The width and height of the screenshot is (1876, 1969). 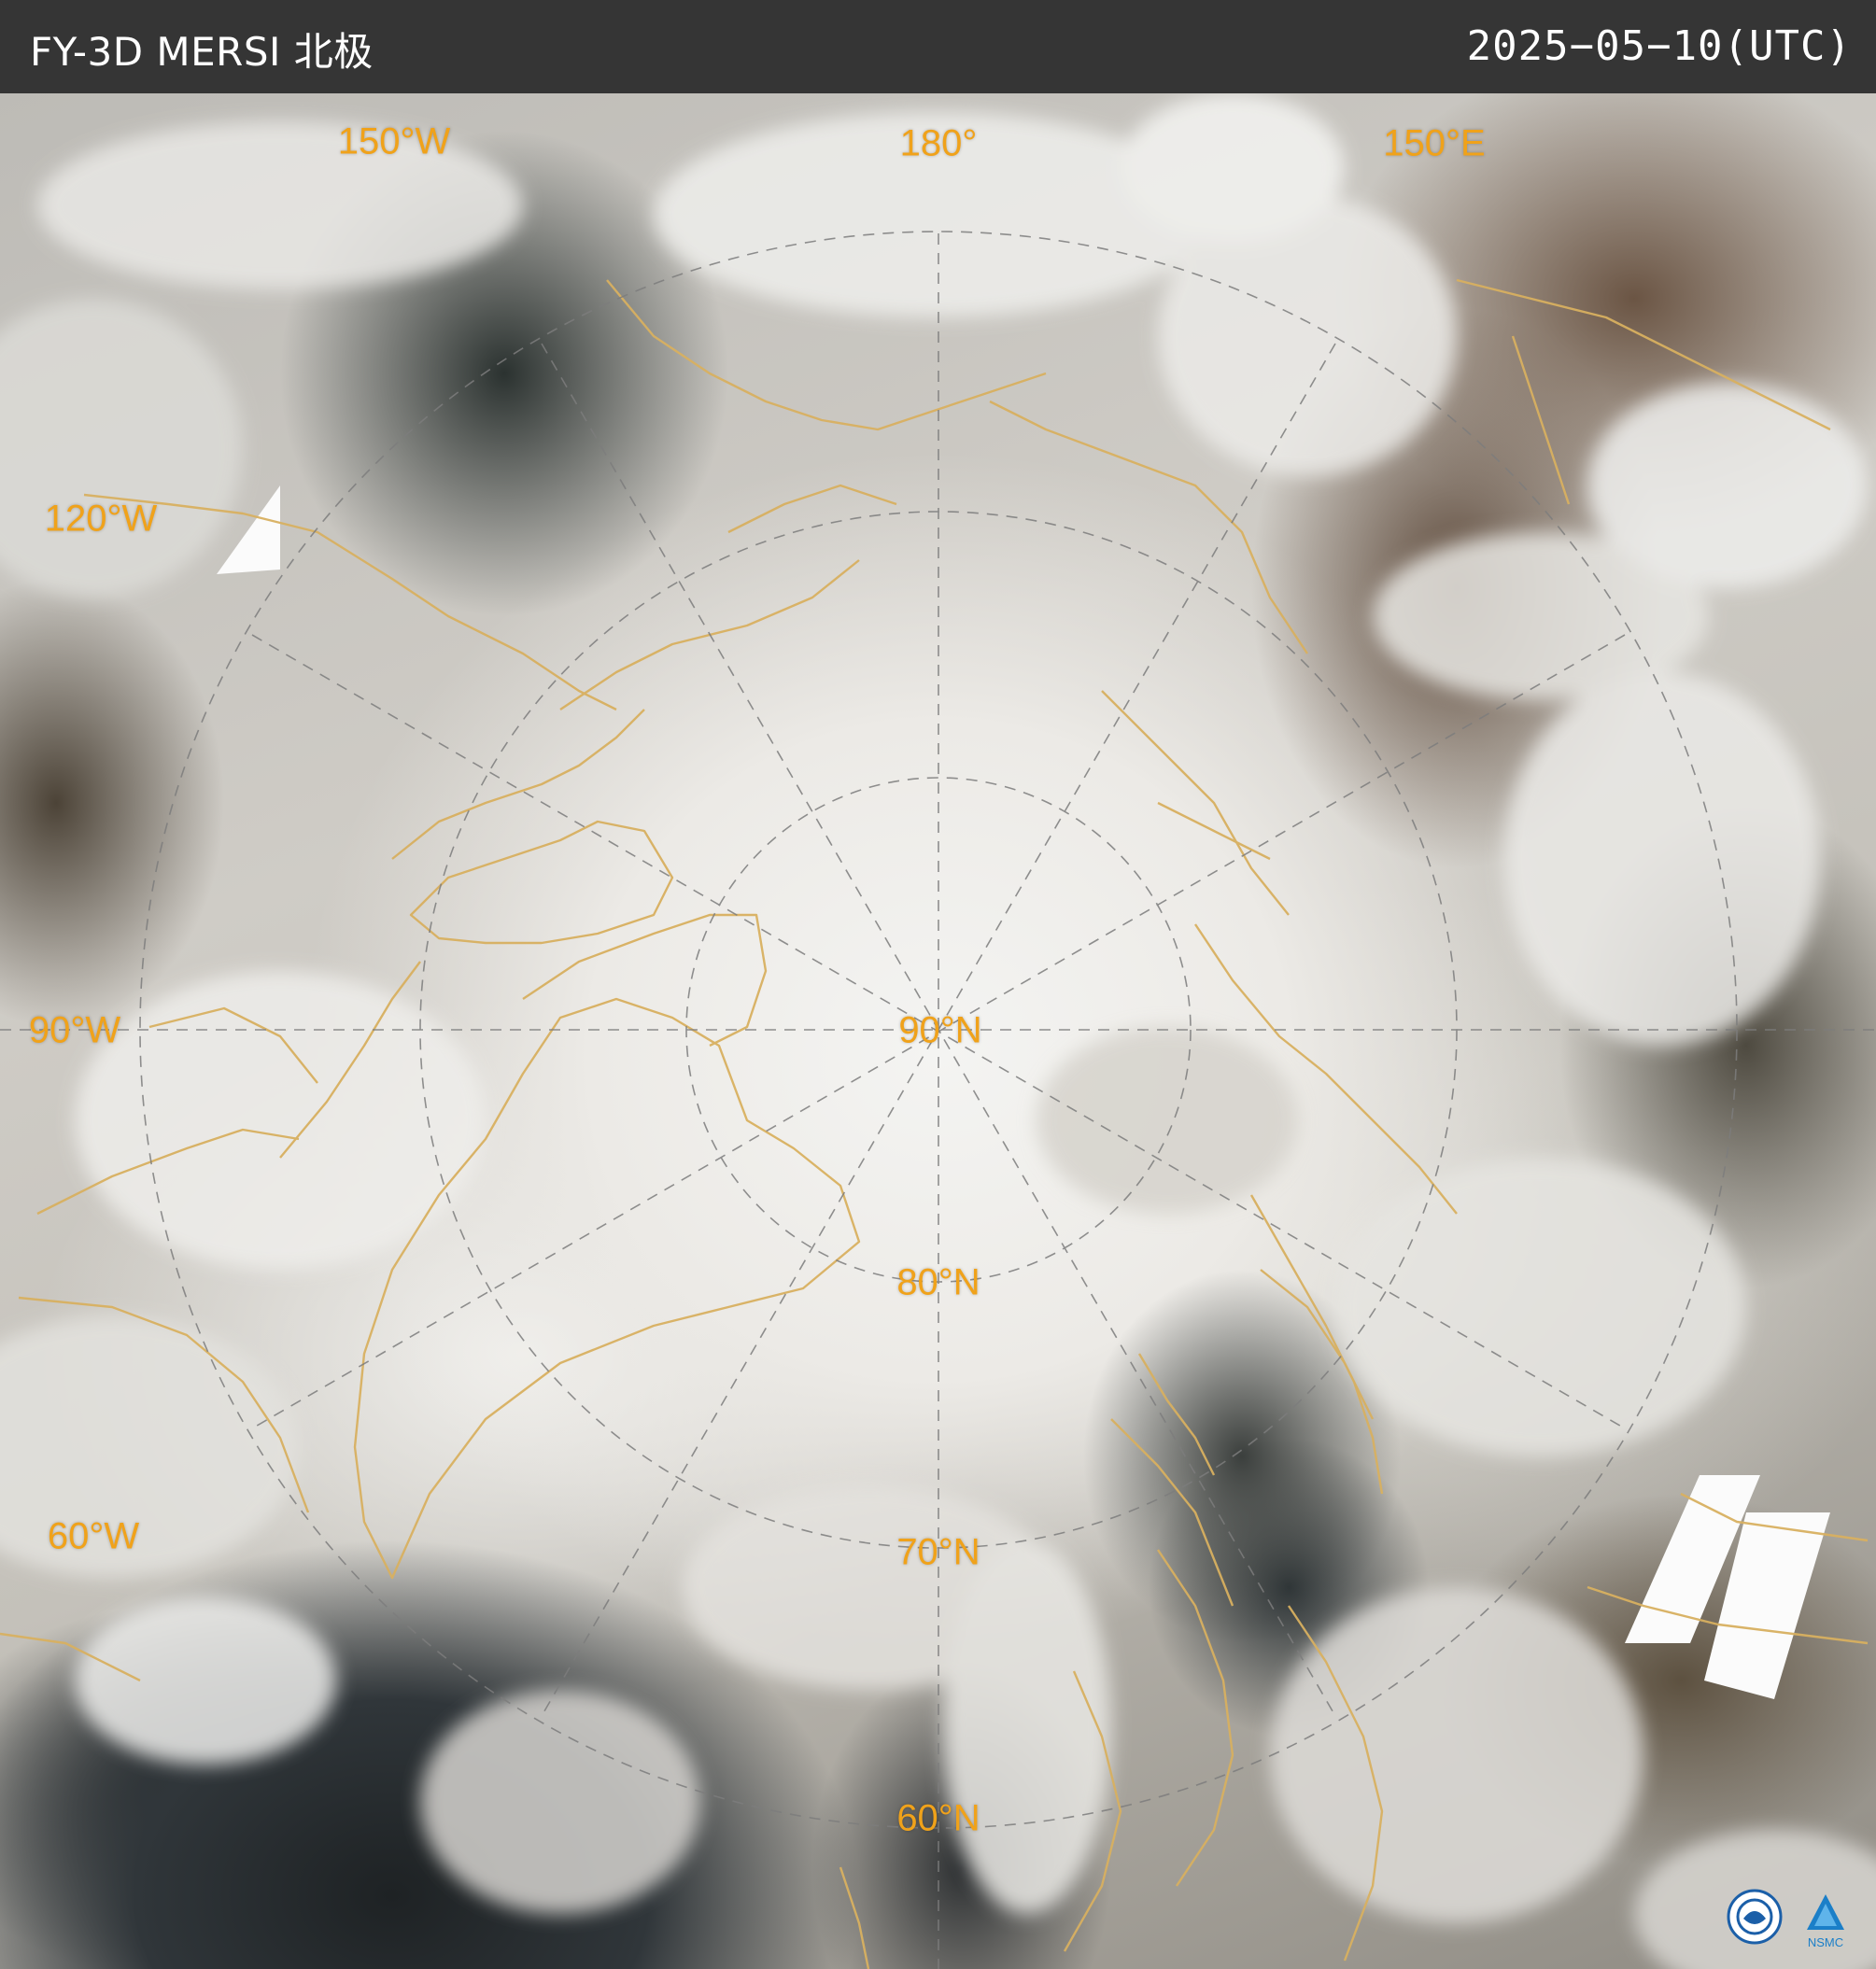 I want to click on latitude-label-80n: 80°N, so click(x=938, y=1282).